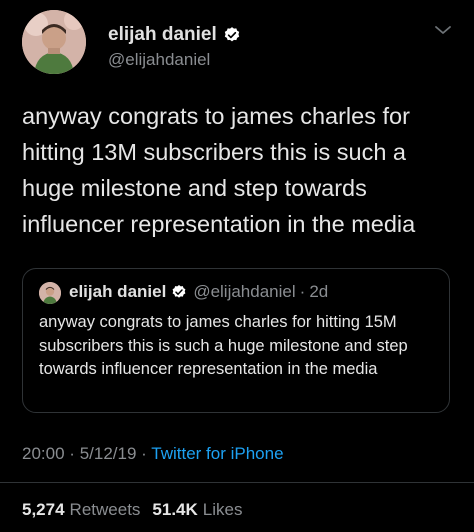 Image resolution: width=474 pixels, height=532 pixels. I want to click on avatar-image, so click(54, 42).